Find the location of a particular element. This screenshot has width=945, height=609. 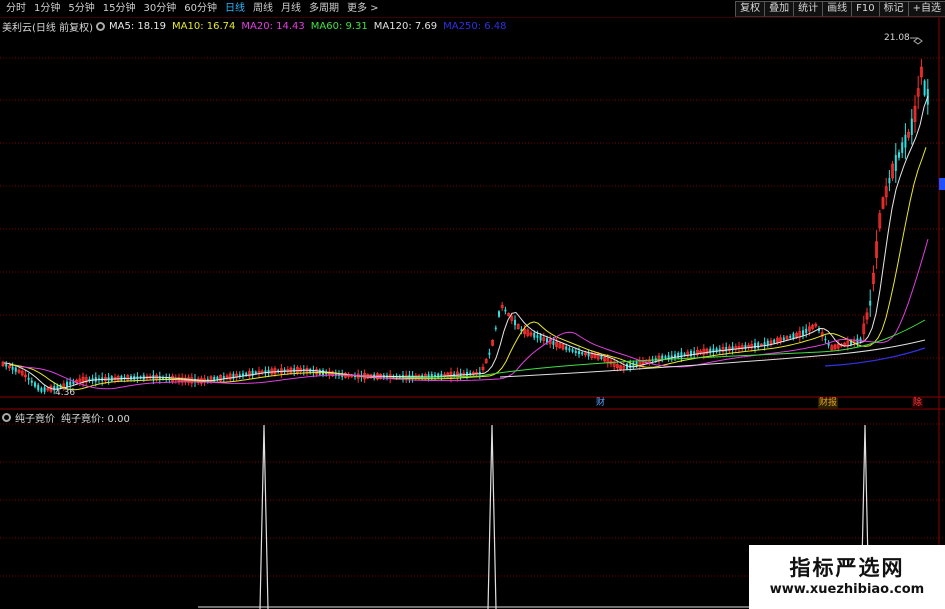

watermark-title: 指标严选网 is located at coordinates (847, 568).